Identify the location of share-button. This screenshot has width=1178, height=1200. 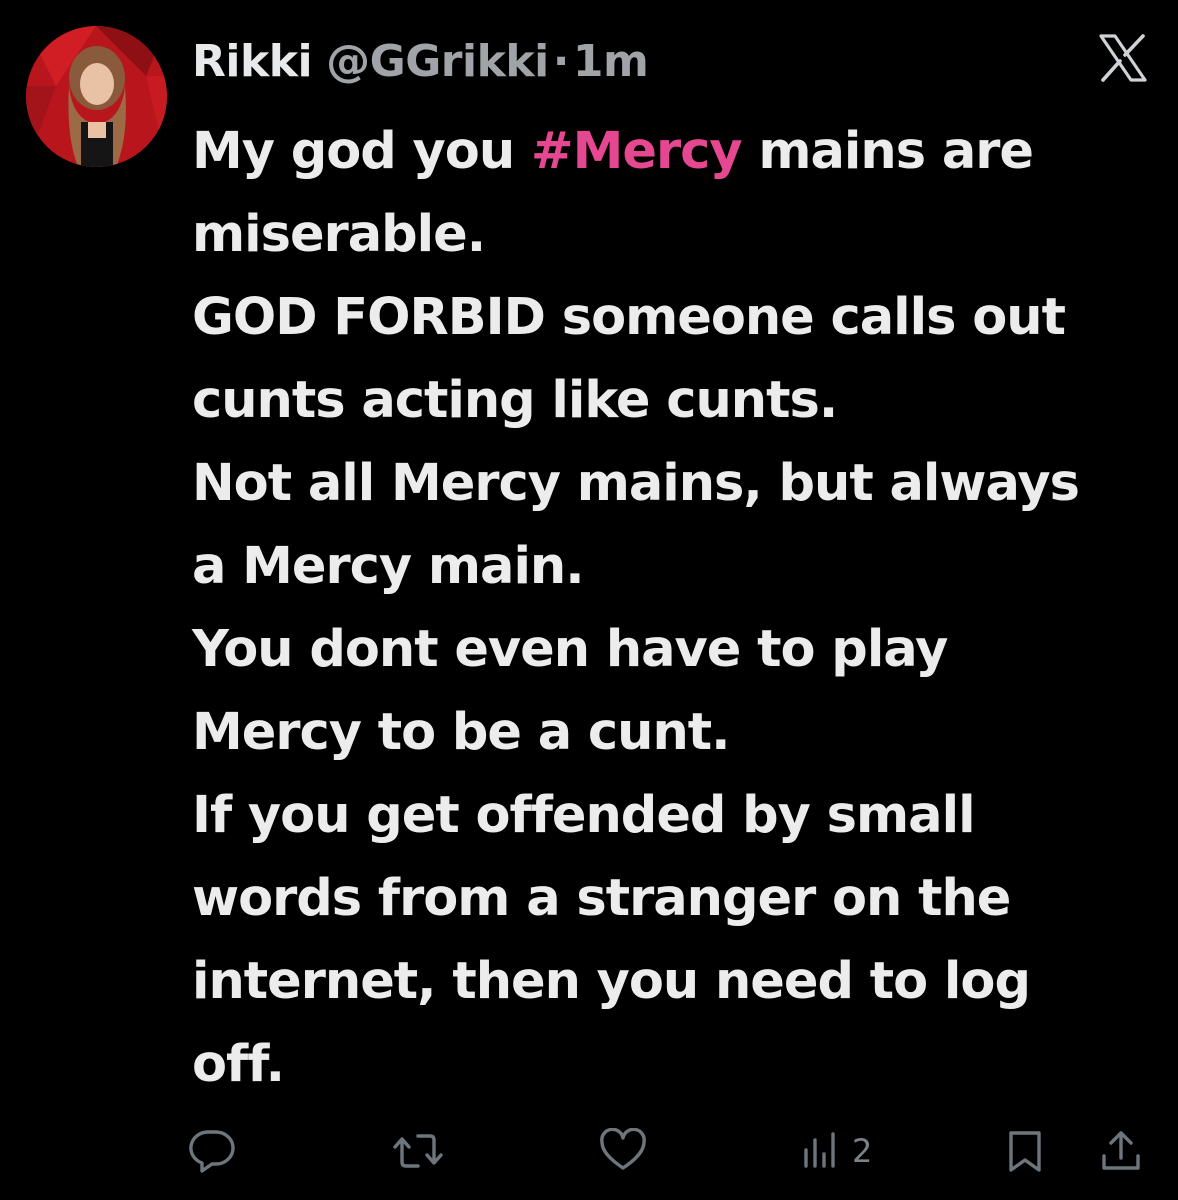
(1121, 1151).